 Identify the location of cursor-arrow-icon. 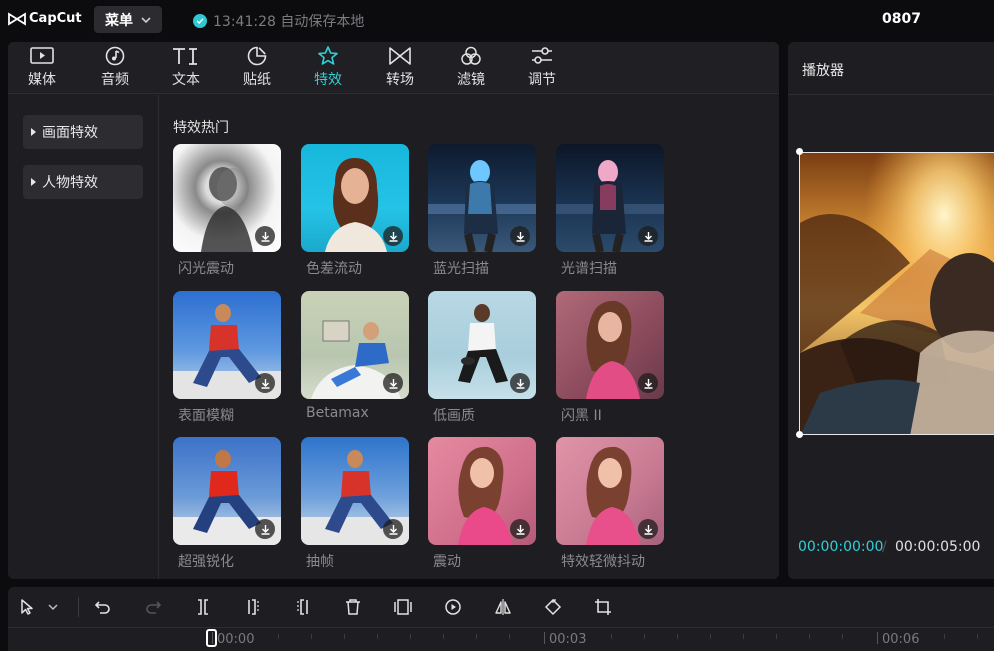
(27, 607).